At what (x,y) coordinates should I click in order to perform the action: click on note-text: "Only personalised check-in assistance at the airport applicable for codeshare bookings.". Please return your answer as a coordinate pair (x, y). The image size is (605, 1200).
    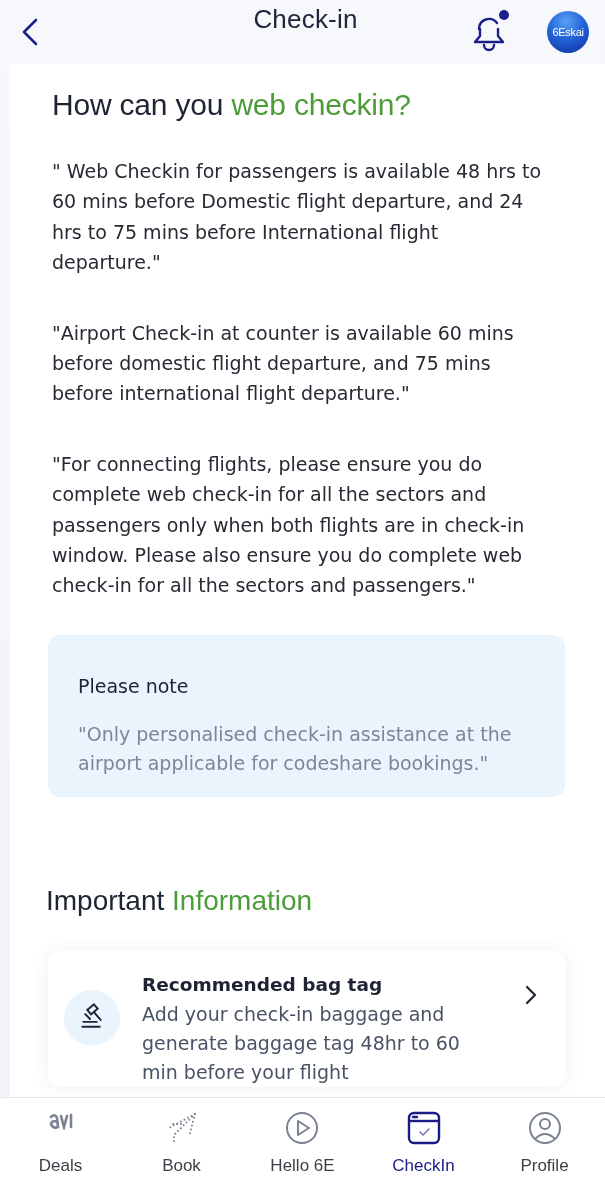
    Looking at the image, I should click on (295, 749).